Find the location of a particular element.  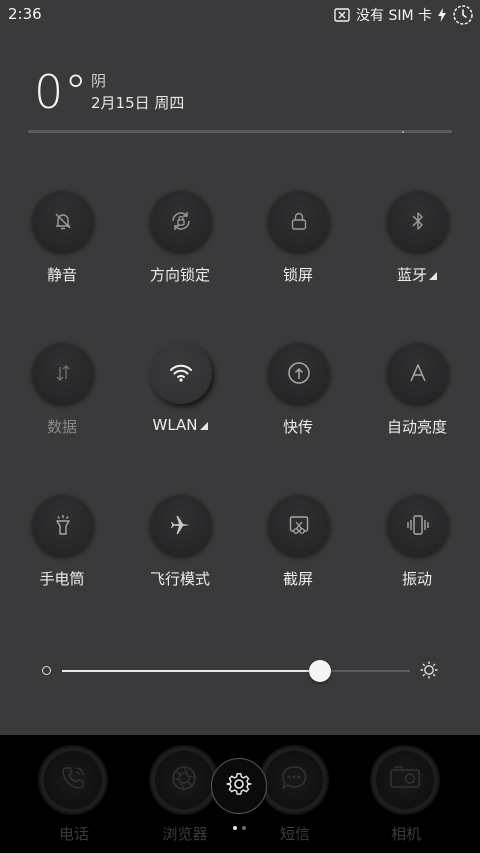

toggle-airplane-button is located at coordinates (181, 525).